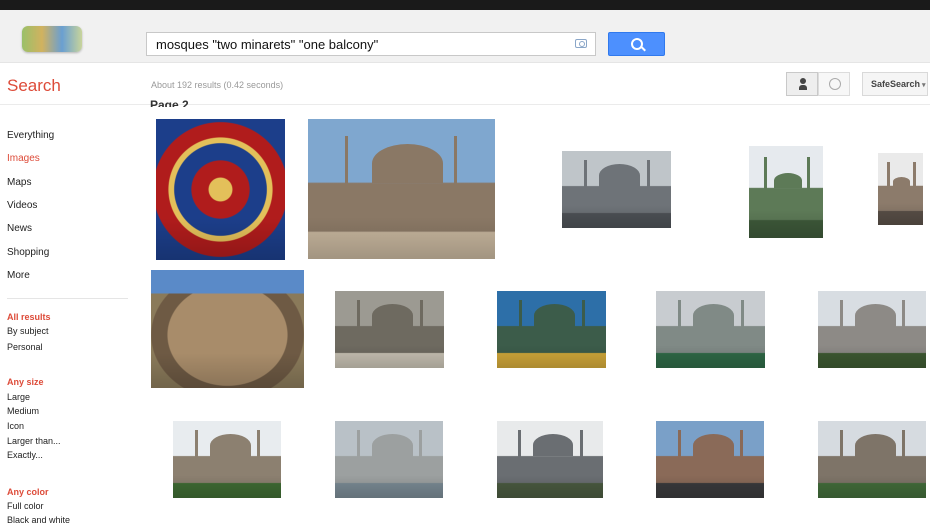  I want to click on safesearch-label: SafeSearch, so click(896, 84).